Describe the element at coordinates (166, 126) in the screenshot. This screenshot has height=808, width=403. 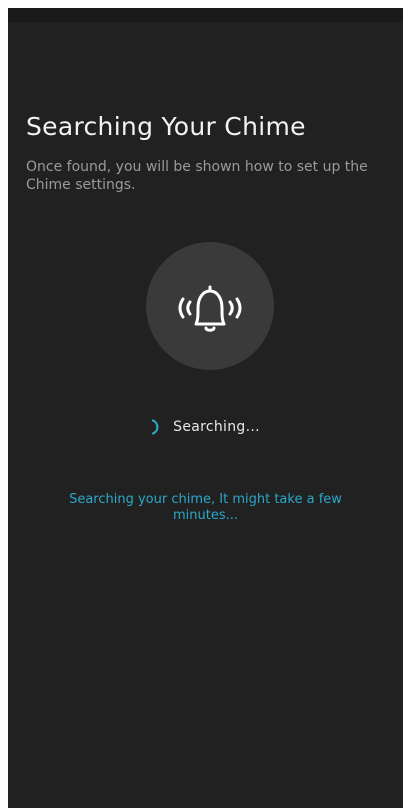
I see `page-title: Searching Your Chime` at that location.